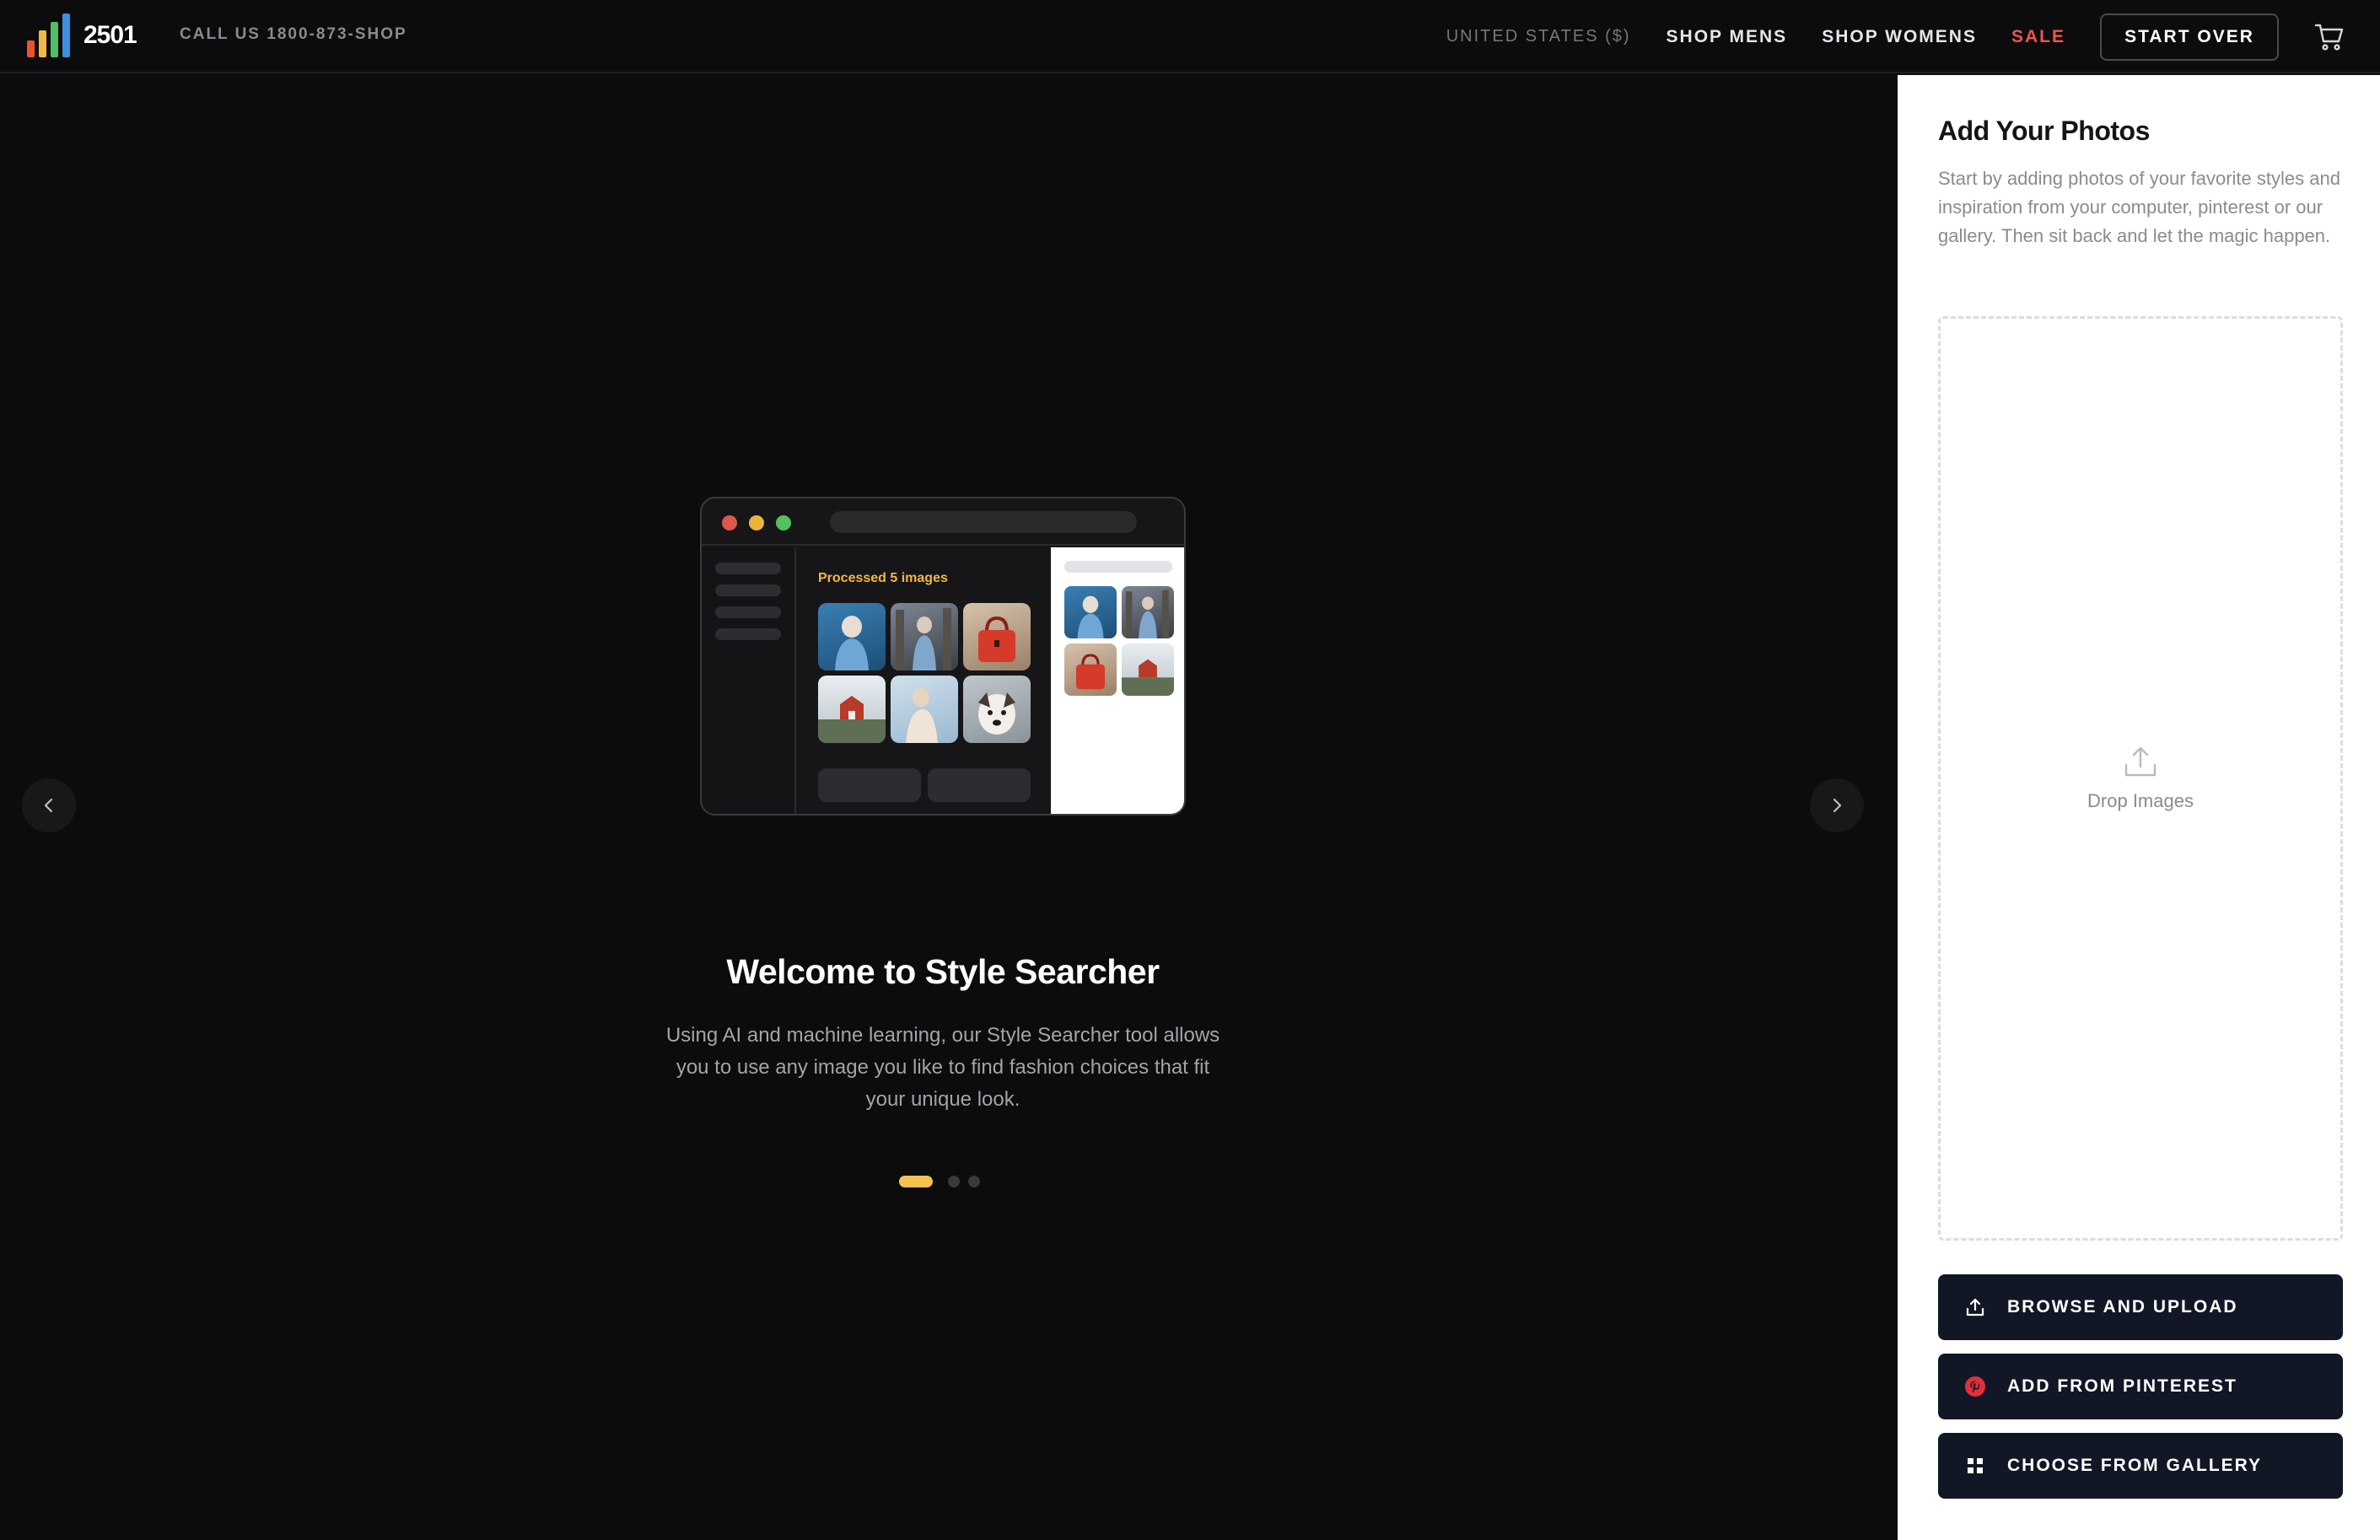 The width and height of the screenshot is (2380, 1540). I want to click on carousel-next-button, so click(1837, 805).